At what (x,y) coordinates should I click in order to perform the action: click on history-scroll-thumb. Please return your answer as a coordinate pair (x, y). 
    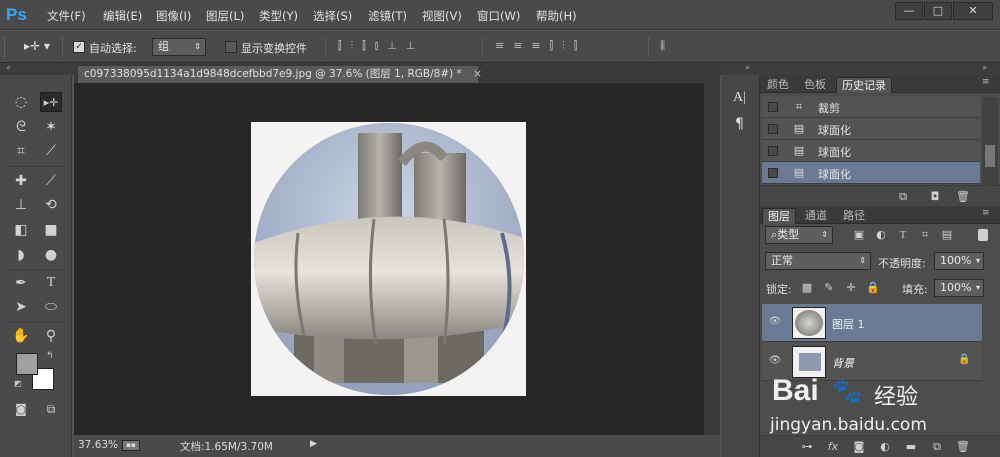
    Looking at the image, I should click on (990, 156).